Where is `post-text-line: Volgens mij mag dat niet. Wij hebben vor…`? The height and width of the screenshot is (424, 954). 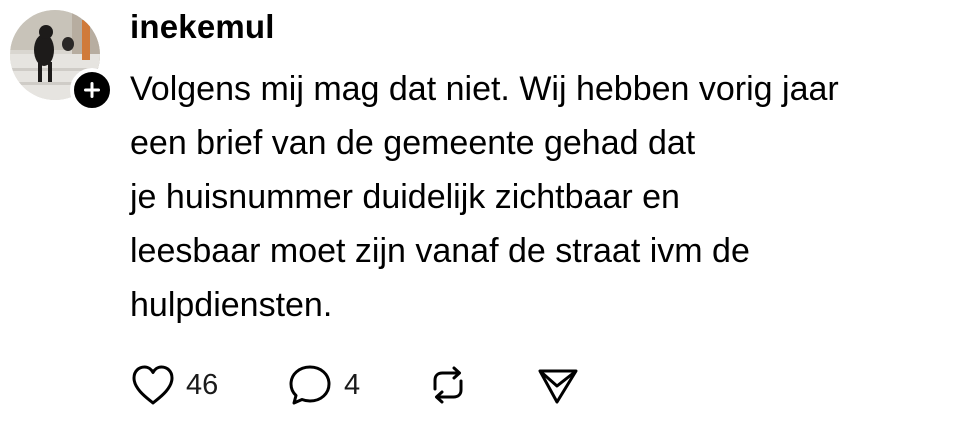
post-text-line: Volgens mij mag dat niet. Wij hebben vor… is located at coordinates (484, 89).